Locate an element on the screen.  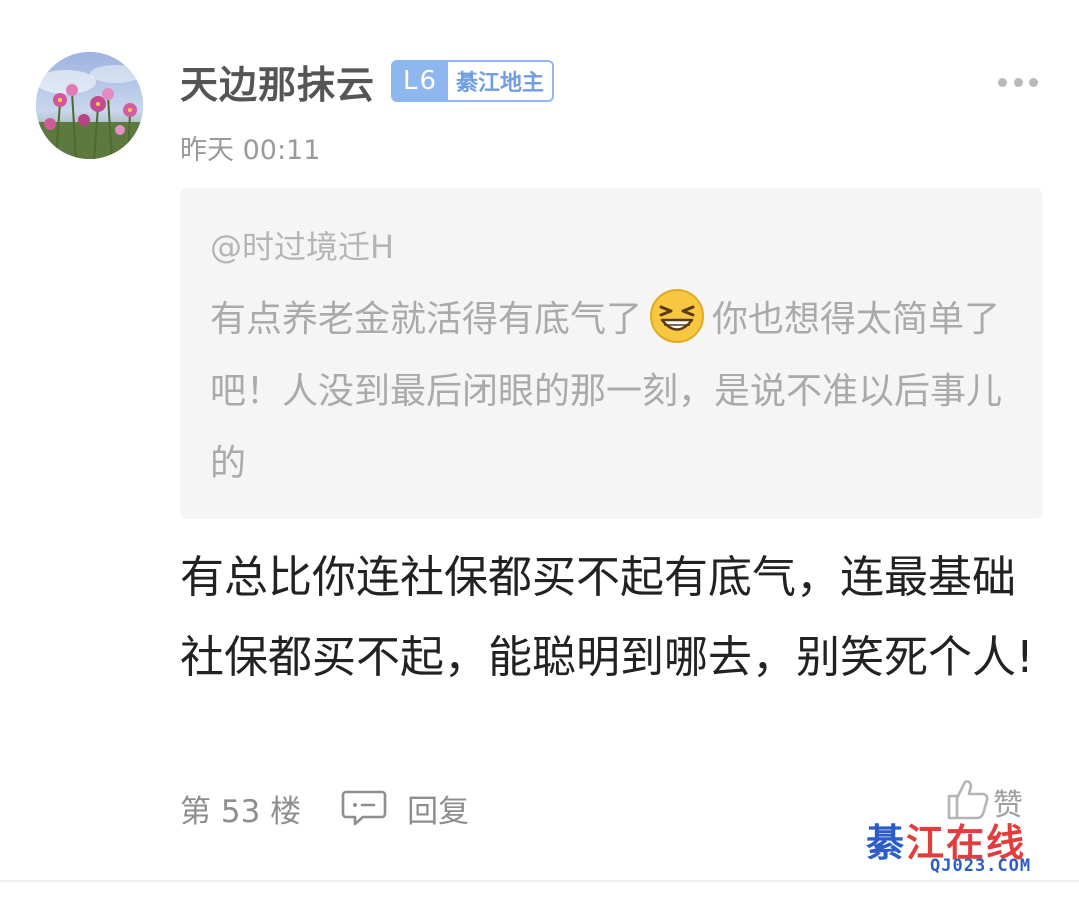
author-row: 天边那抹云 L6 綦江地主 is located at coordinates (367, 81).